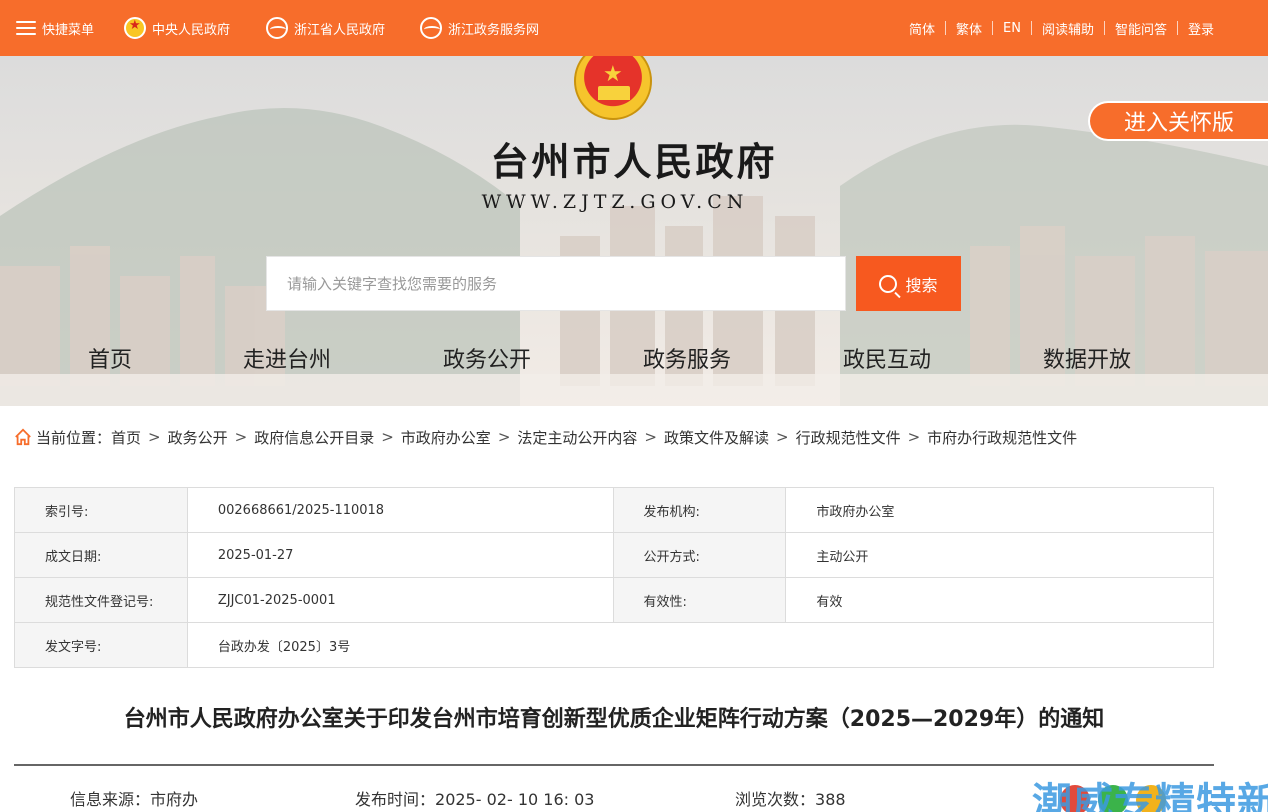 The image size is (1268, 812). I want to click on nav-open-data: 数据开放, so click(1087, 358).